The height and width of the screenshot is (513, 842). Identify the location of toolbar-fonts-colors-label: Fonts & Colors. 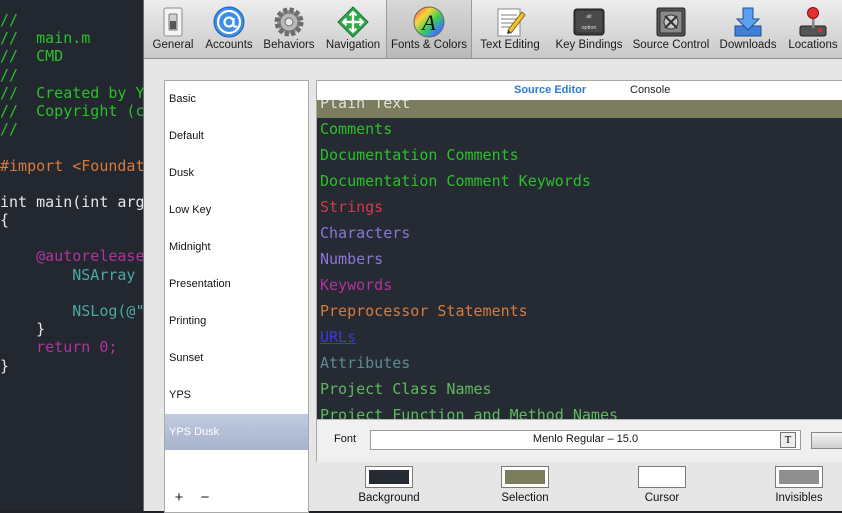
(429, 45).